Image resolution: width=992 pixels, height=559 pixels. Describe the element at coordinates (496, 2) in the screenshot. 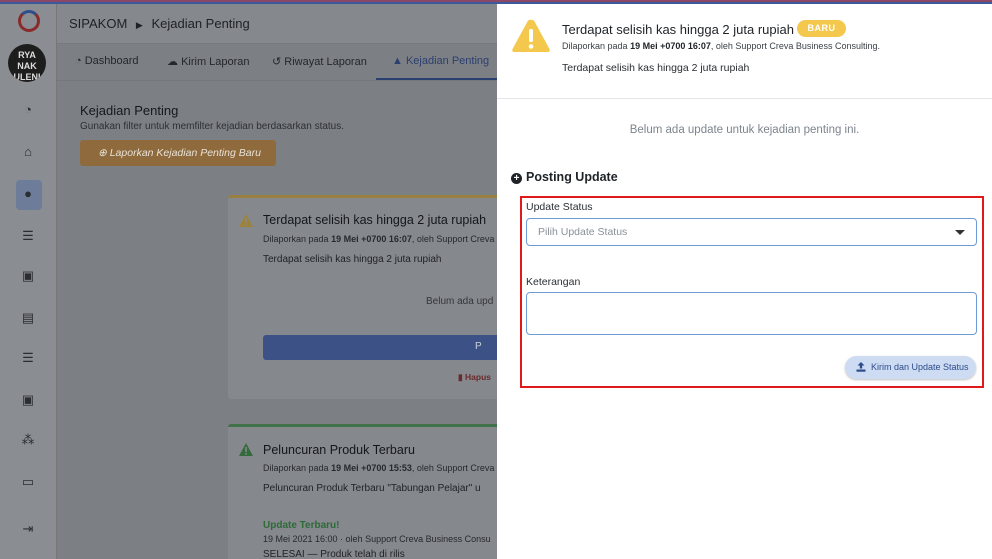

I see `window-top-border` at that location.